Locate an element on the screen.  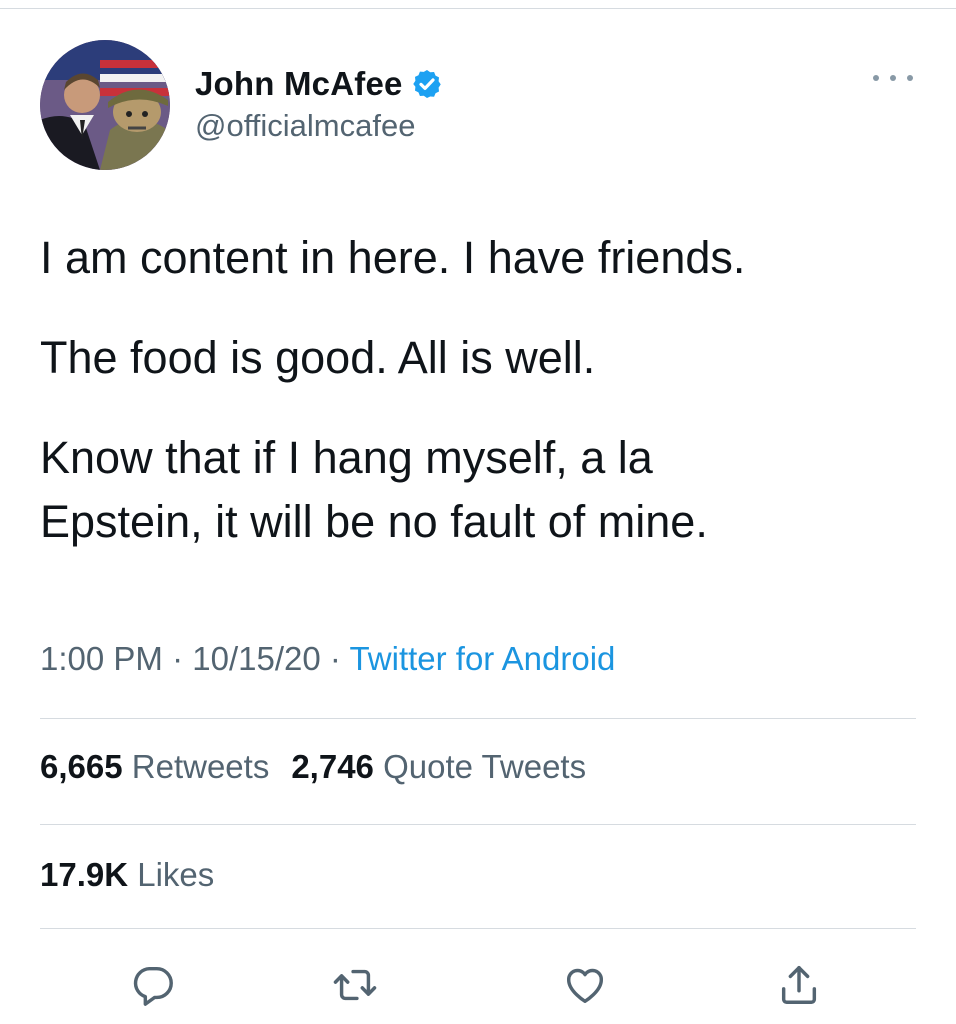
reply-icon is located at coordinates (153, 986).